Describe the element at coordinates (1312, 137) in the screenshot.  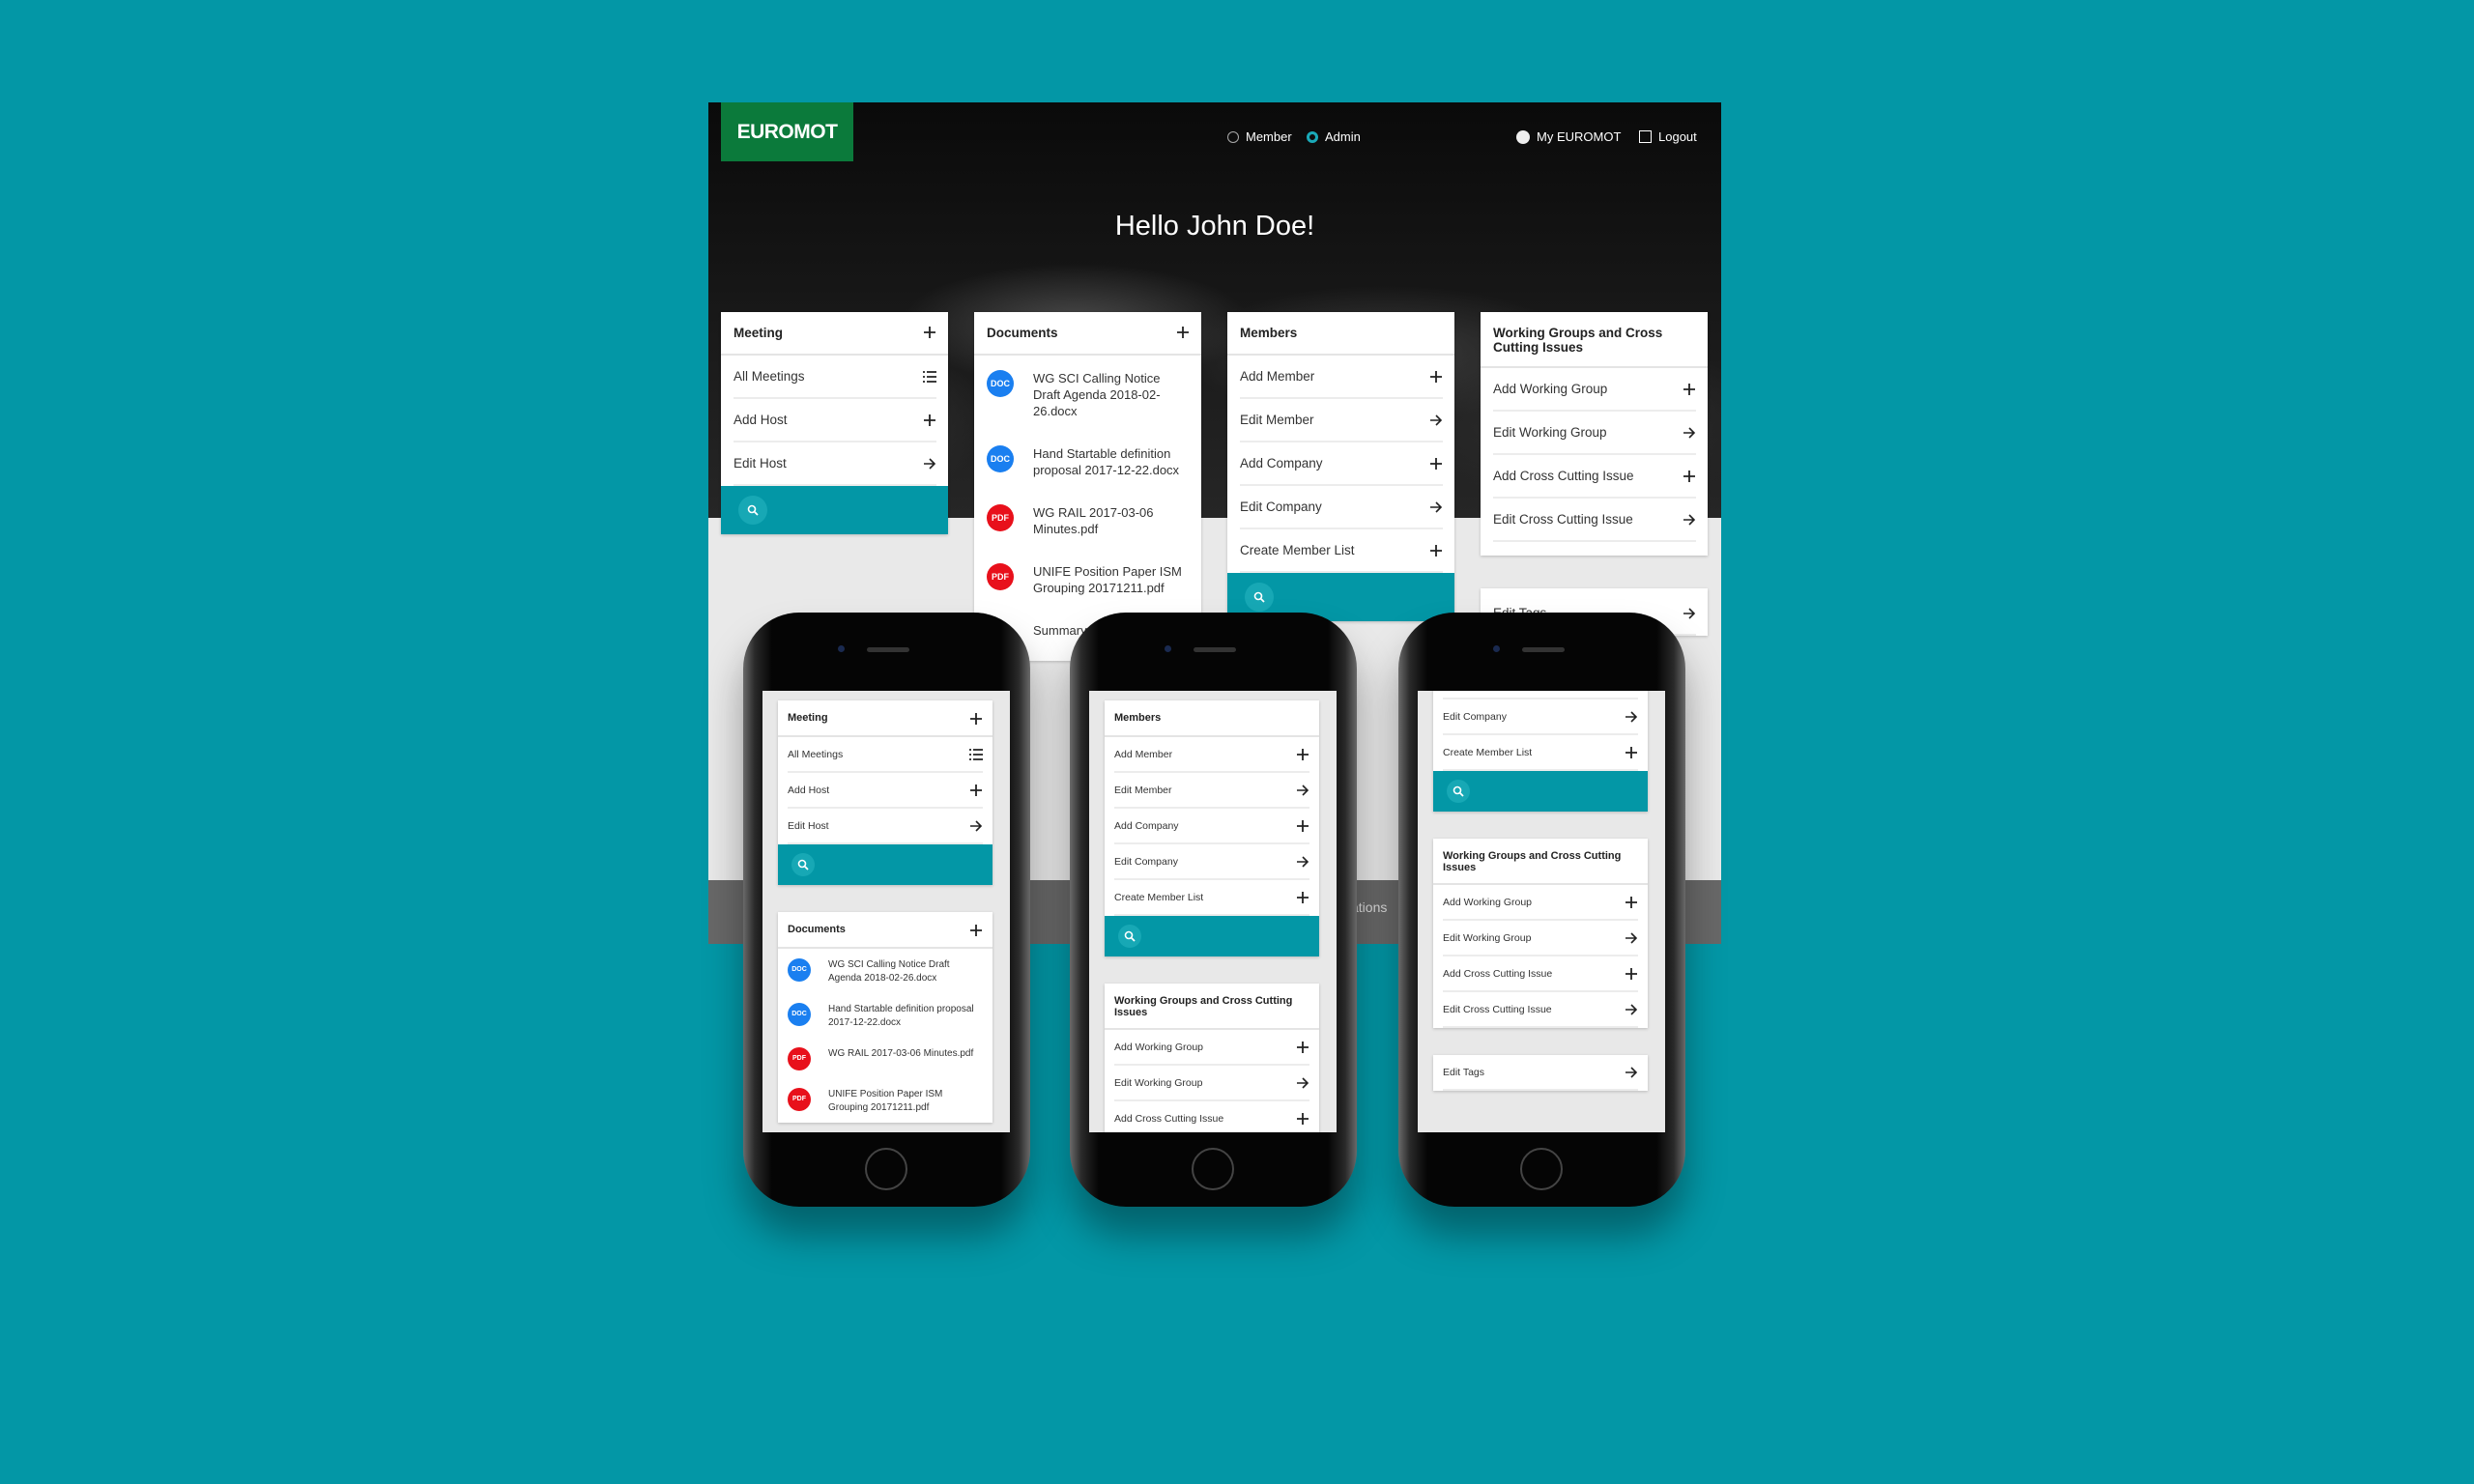
I see `radio-selected-icon` at that location.